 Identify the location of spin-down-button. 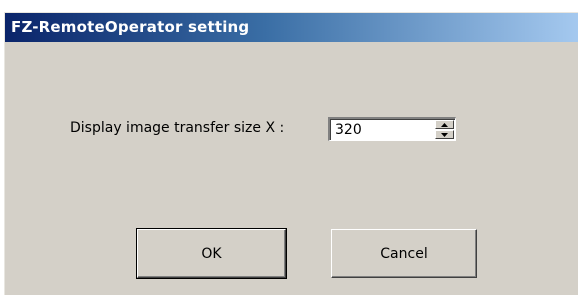
(444, 134).